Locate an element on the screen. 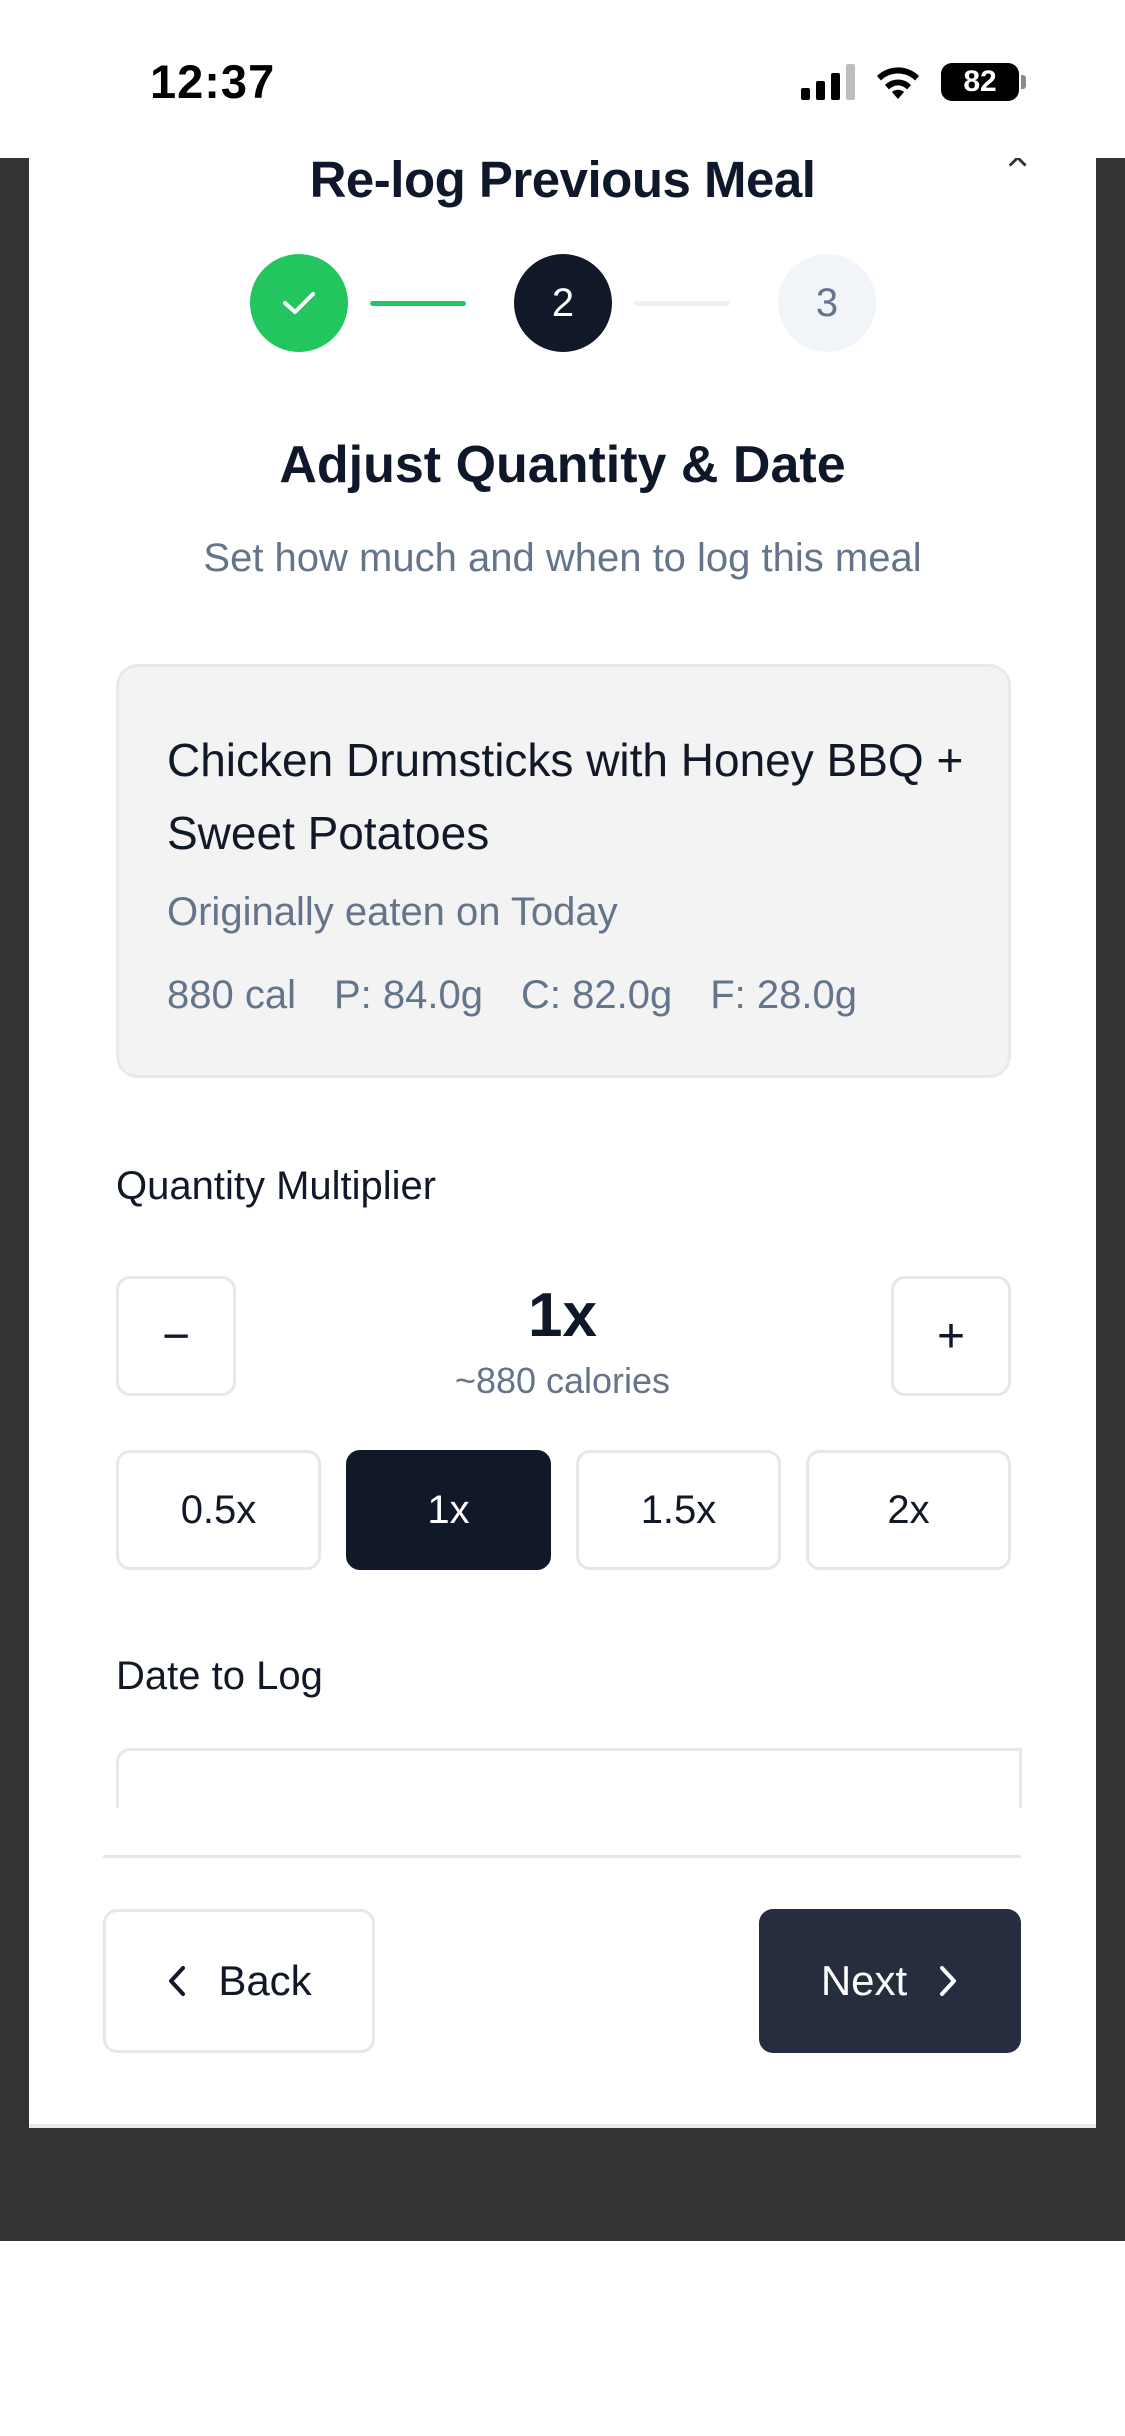 The image size is (1125, 2436). back-button-label: Back is located at coordinates (265, 1980).